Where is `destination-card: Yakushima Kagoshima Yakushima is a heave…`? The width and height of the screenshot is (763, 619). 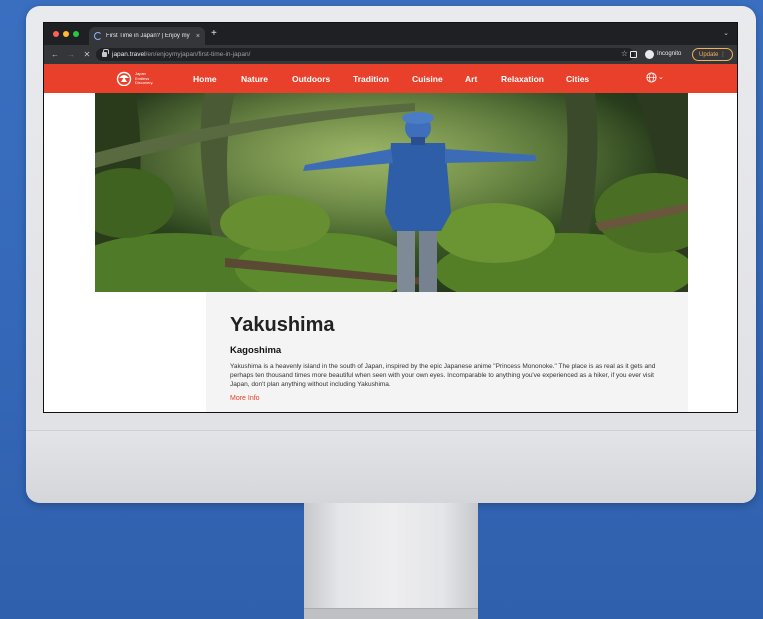 destination-card: Yakushima Kagoshima Yakushima is a heave… is located at coordinates (447, 352).